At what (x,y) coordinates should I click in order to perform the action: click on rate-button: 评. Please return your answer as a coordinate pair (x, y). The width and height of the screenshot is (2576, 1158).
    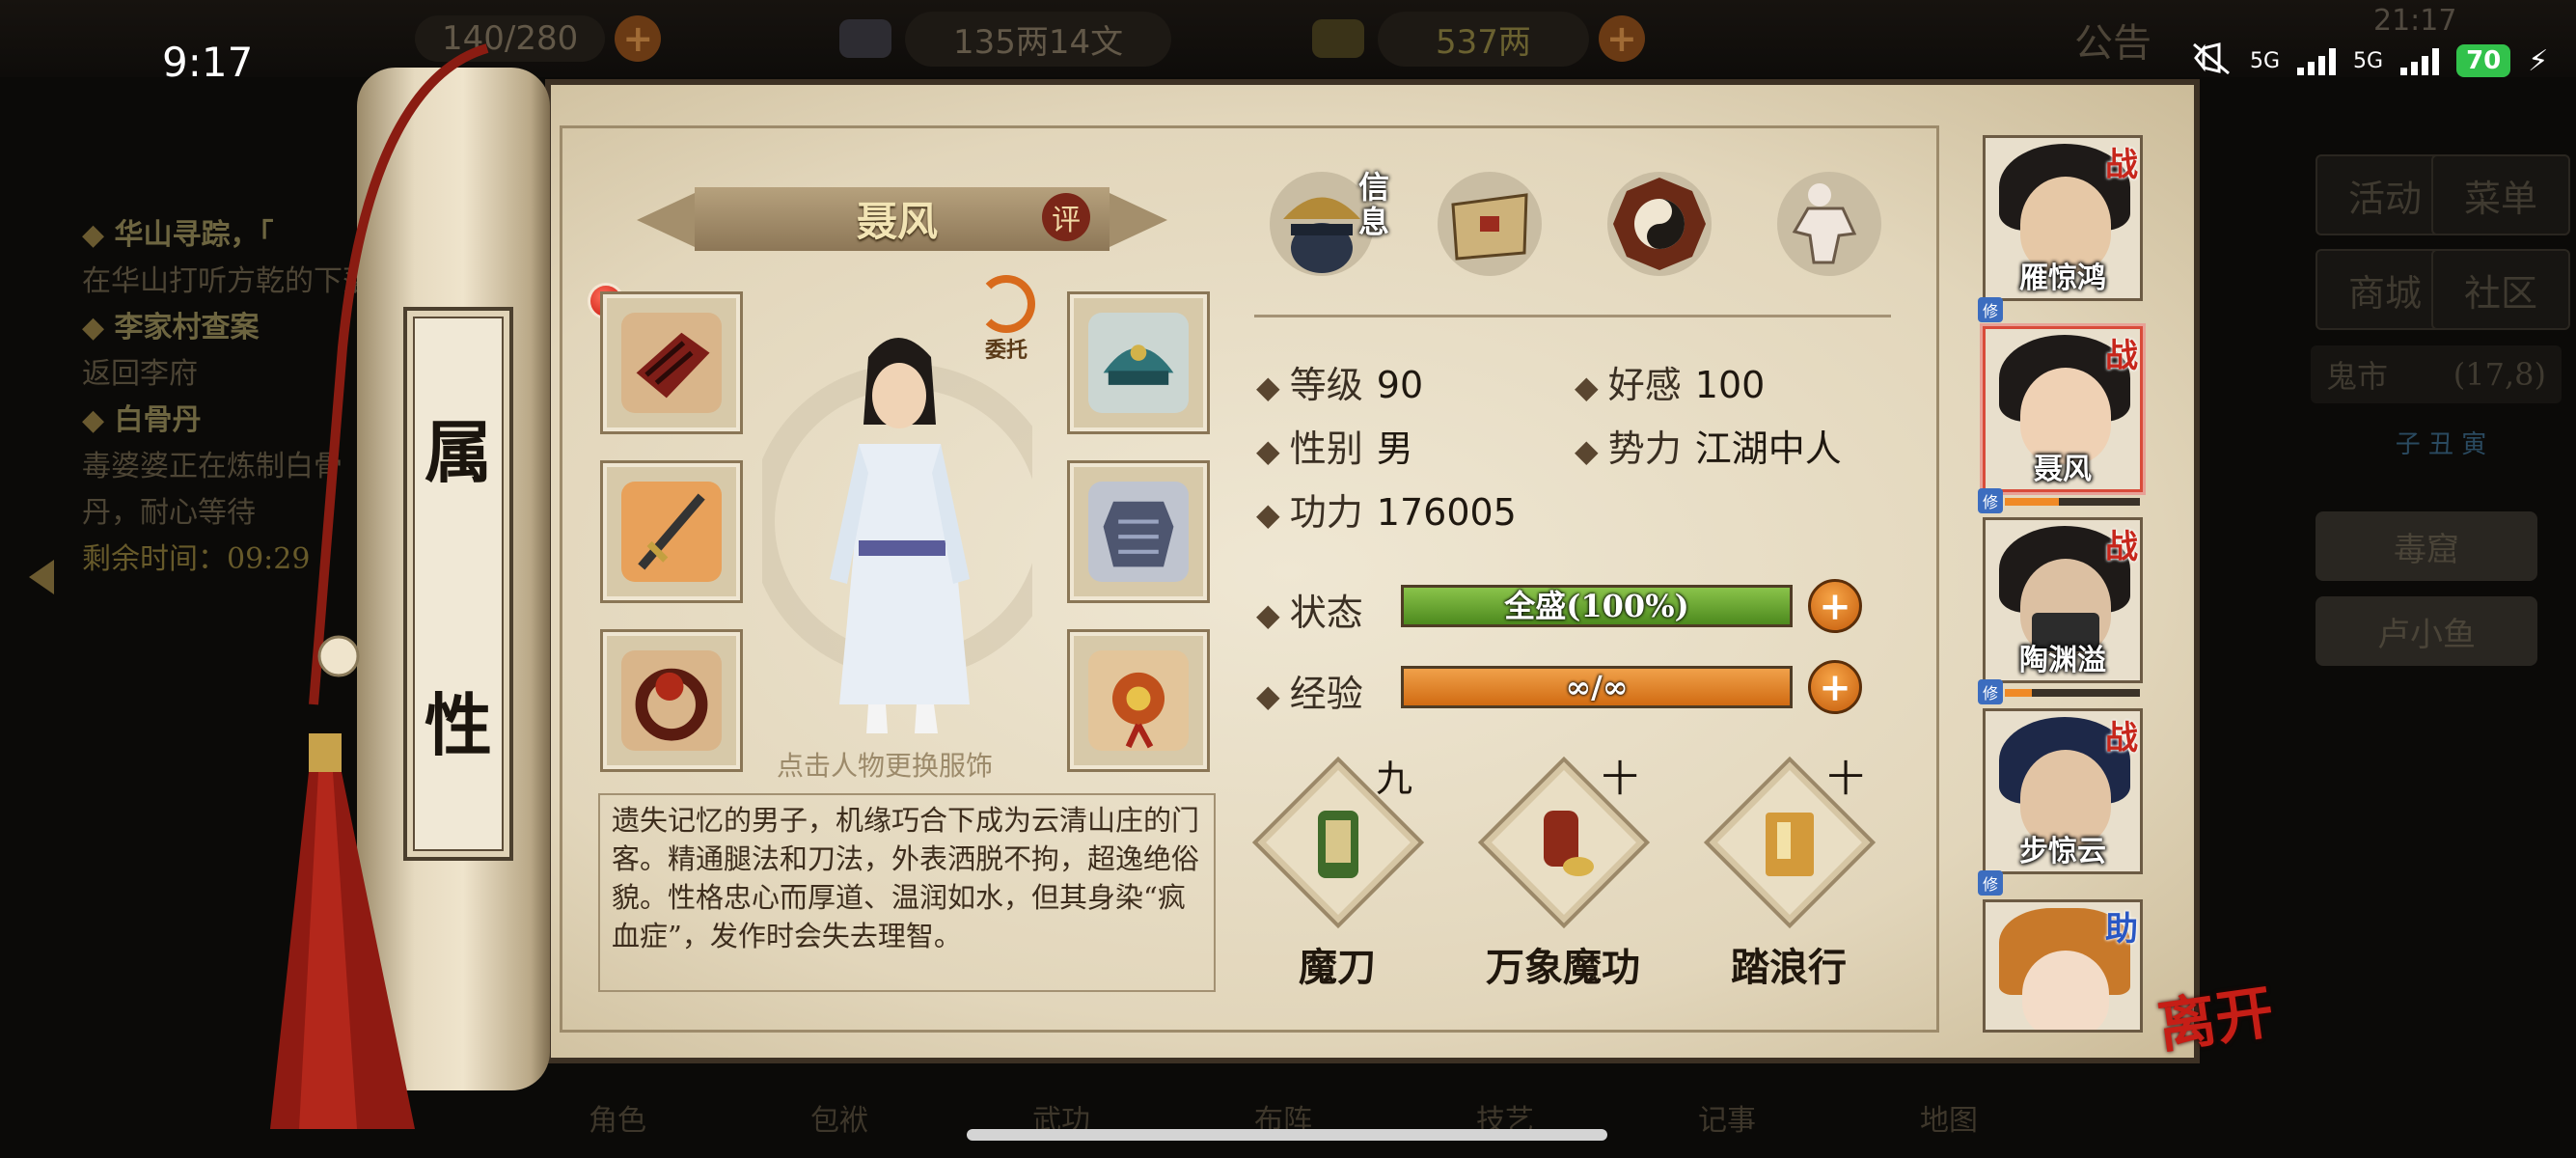
    Looking at the image, I should click on (1066, 217).